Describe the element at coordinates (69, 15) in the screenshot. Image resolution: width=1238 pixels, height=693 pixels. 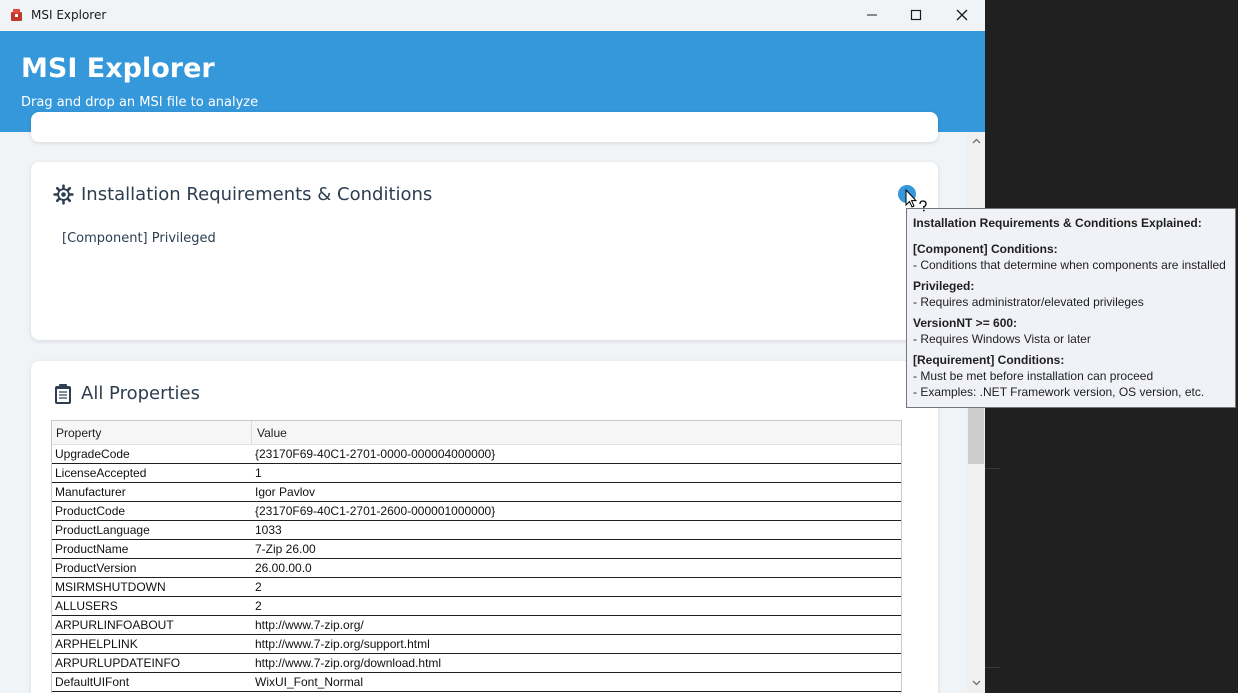
I see `window-title: MSI Explorer` at that location.